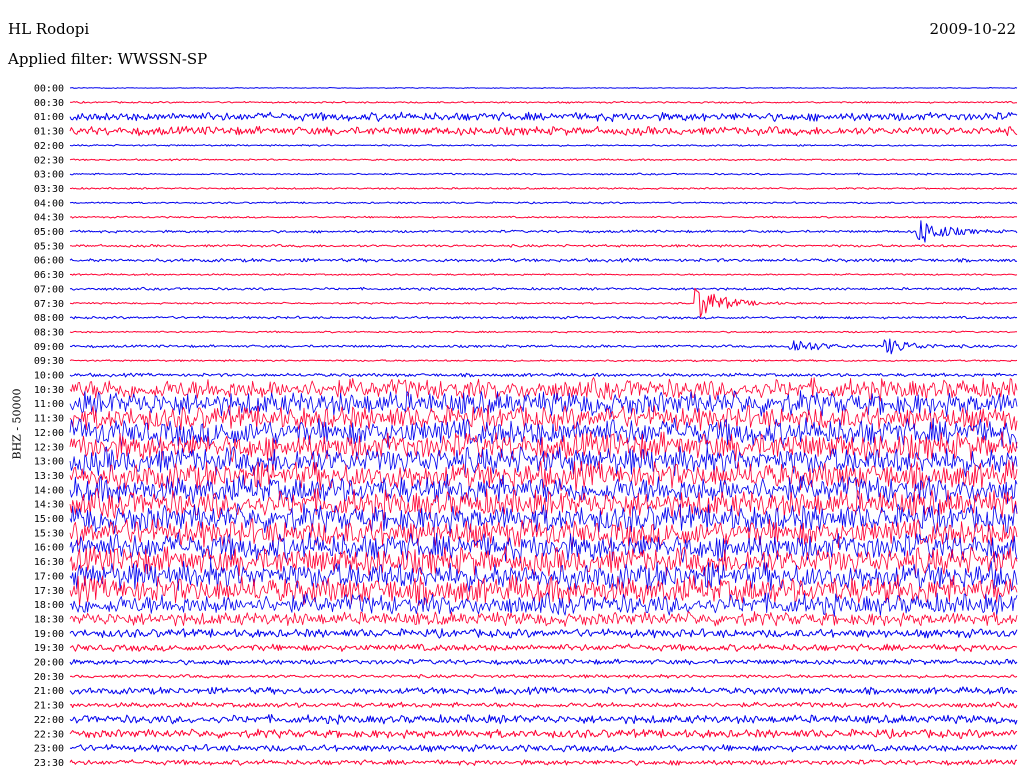  What do you see at coordinates (543, 662) in the screenshot?
I see `trace-2000` at bounding box center [543, 662].